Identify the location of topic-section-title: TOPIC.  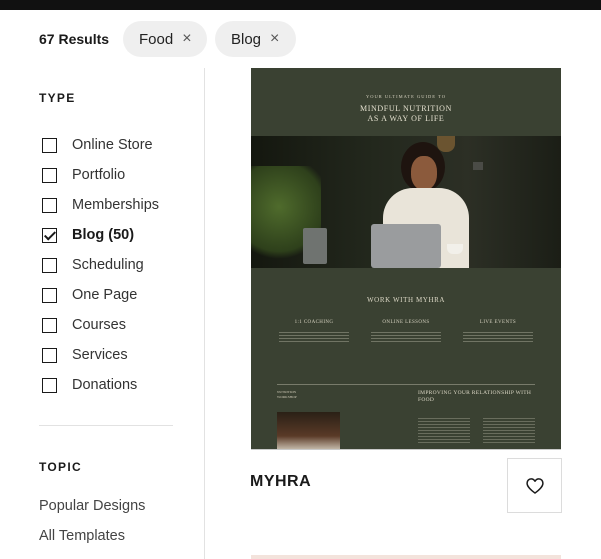
(60, 467).